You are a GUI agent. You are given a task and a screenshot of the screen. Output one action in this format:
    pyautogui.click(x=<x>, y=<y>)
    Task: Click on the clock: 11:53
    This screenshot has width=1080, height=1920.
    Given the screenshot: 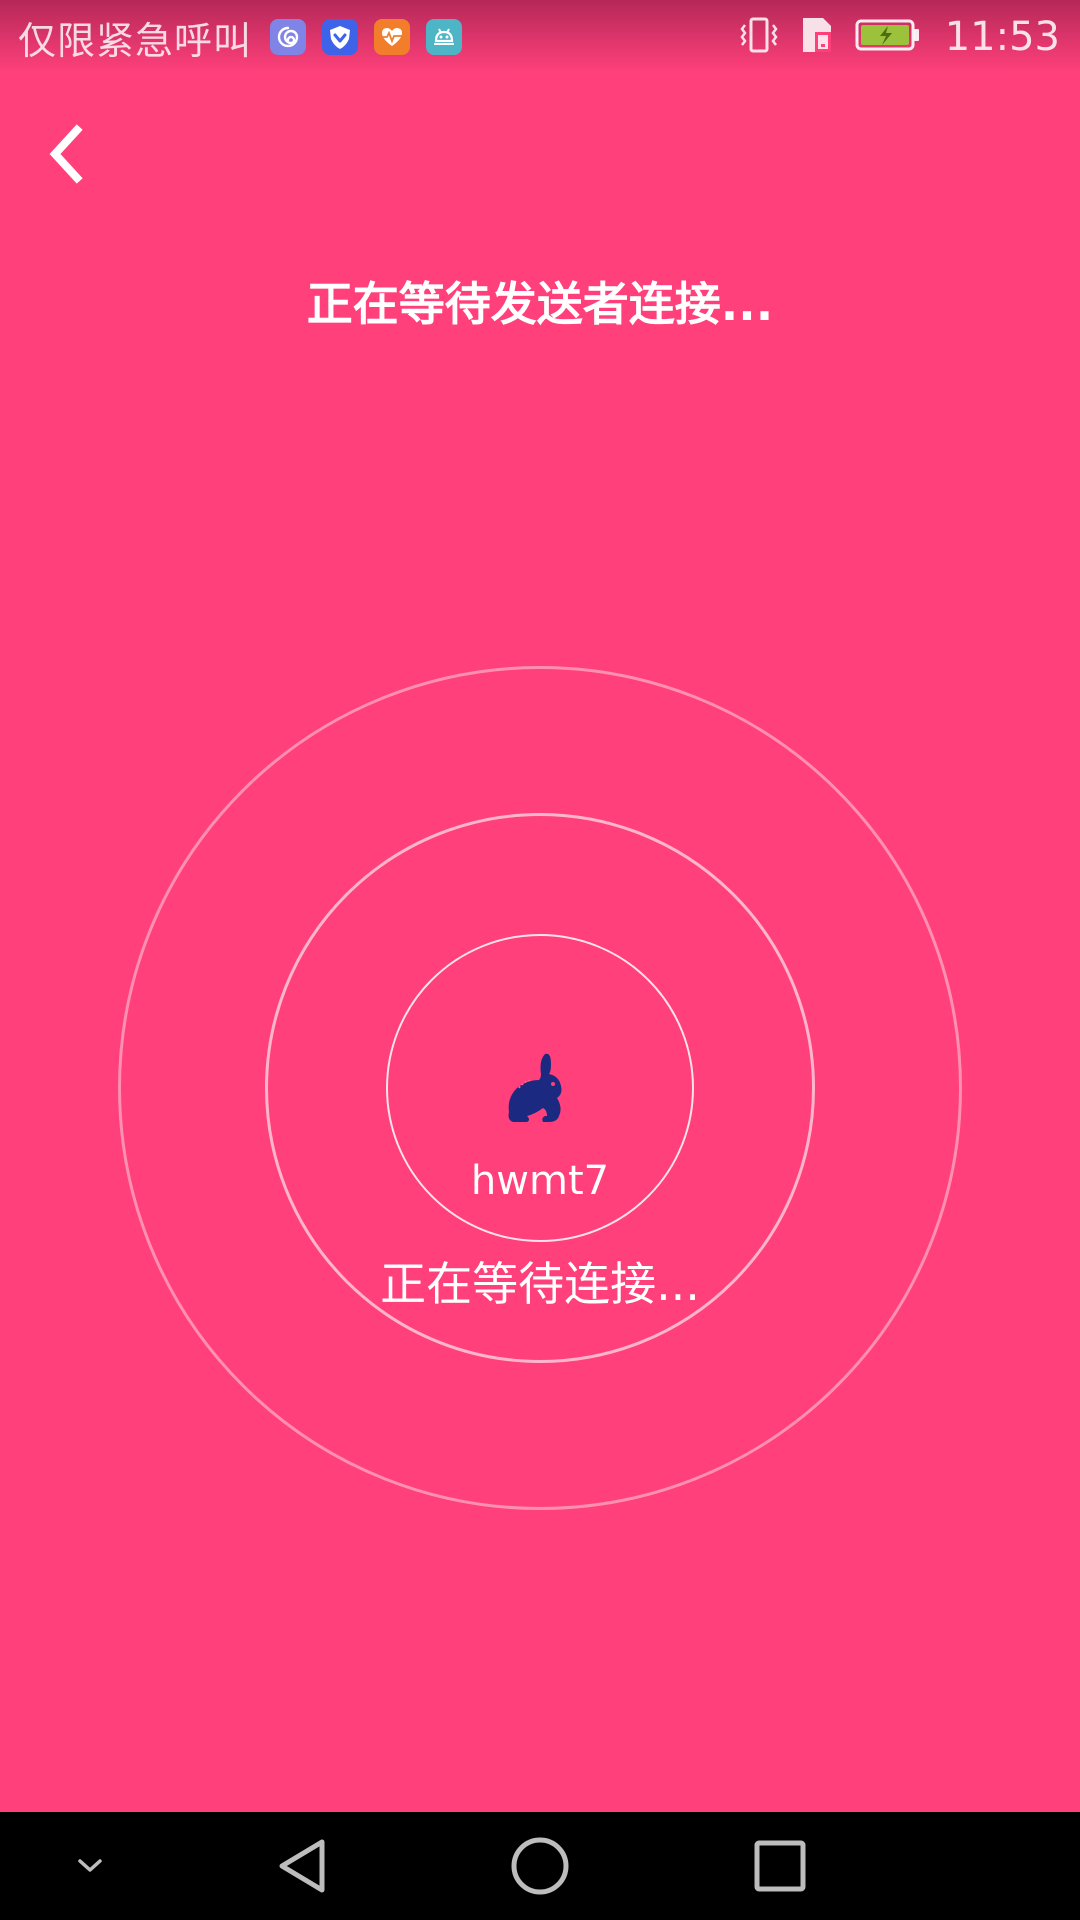 What is the action you would take?
    pyautogui.click(x=1002, y=37)
    